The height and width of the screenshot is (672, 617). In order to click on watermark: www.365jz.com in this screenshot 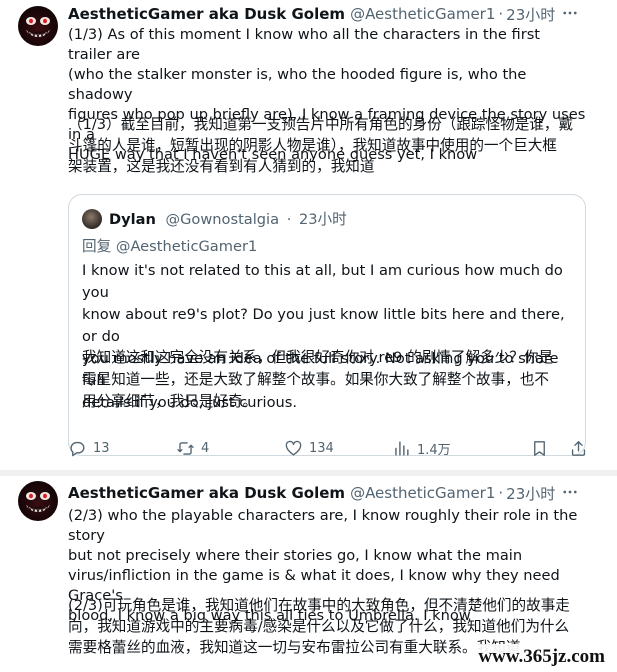, I will do `click(541, 657)`.